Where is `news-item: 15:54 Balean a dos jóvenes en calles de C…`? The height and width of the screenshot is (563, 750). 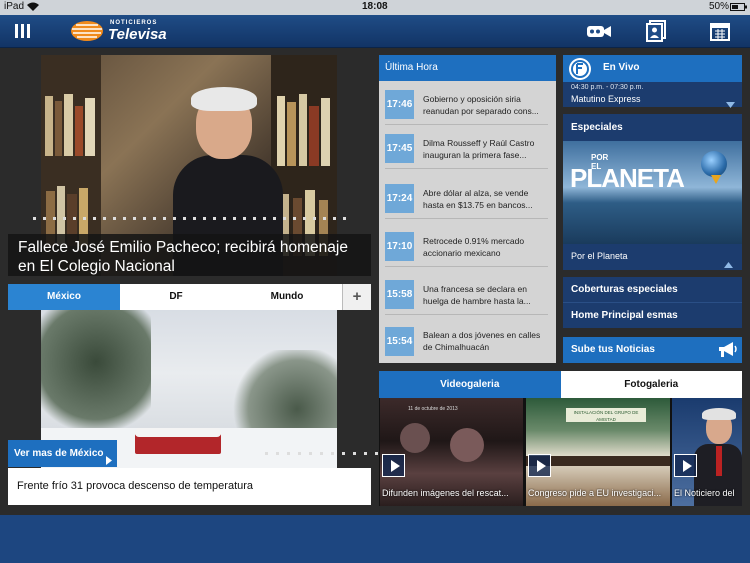
news-item: 15:54 Balean a dos jóvenes en calles de C… is located at coordinates (466, 341).